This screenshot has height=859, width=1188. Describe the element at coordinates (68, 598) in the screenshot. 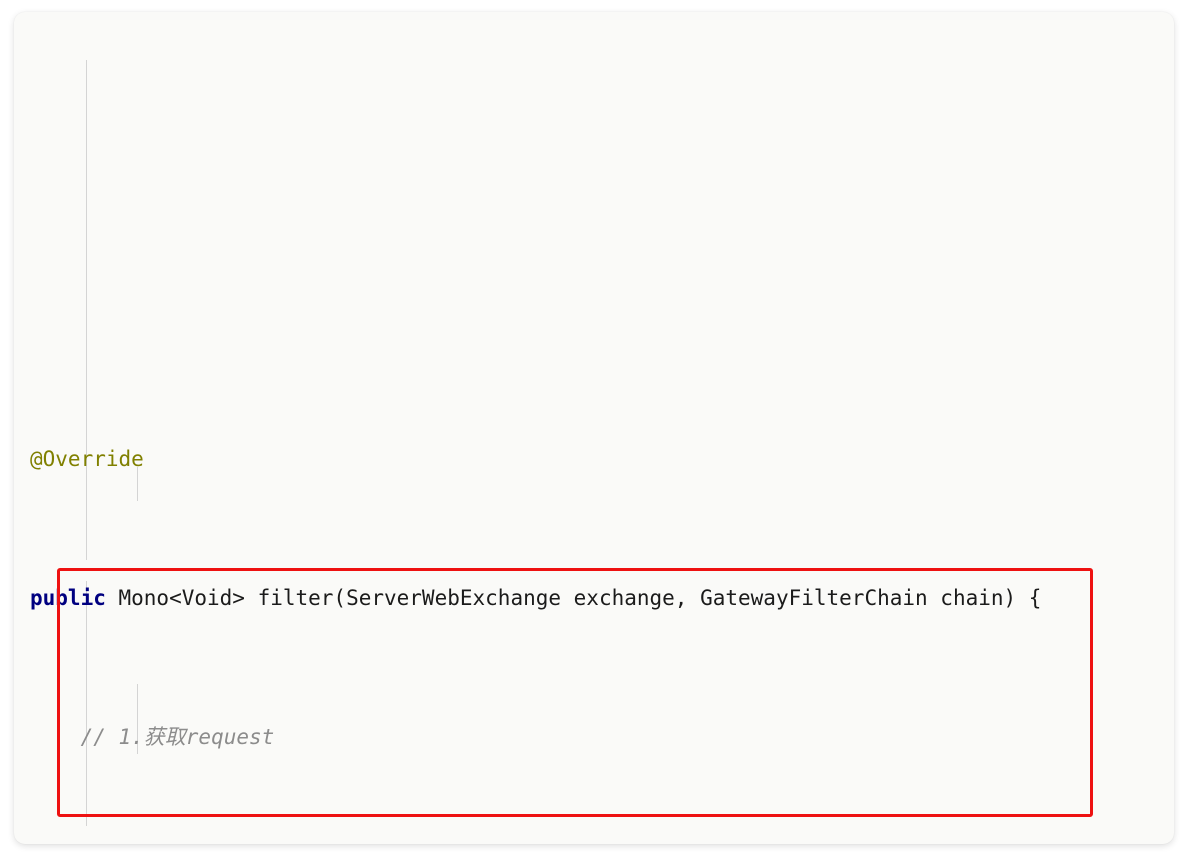

I see `keyword-public: public` at that location.